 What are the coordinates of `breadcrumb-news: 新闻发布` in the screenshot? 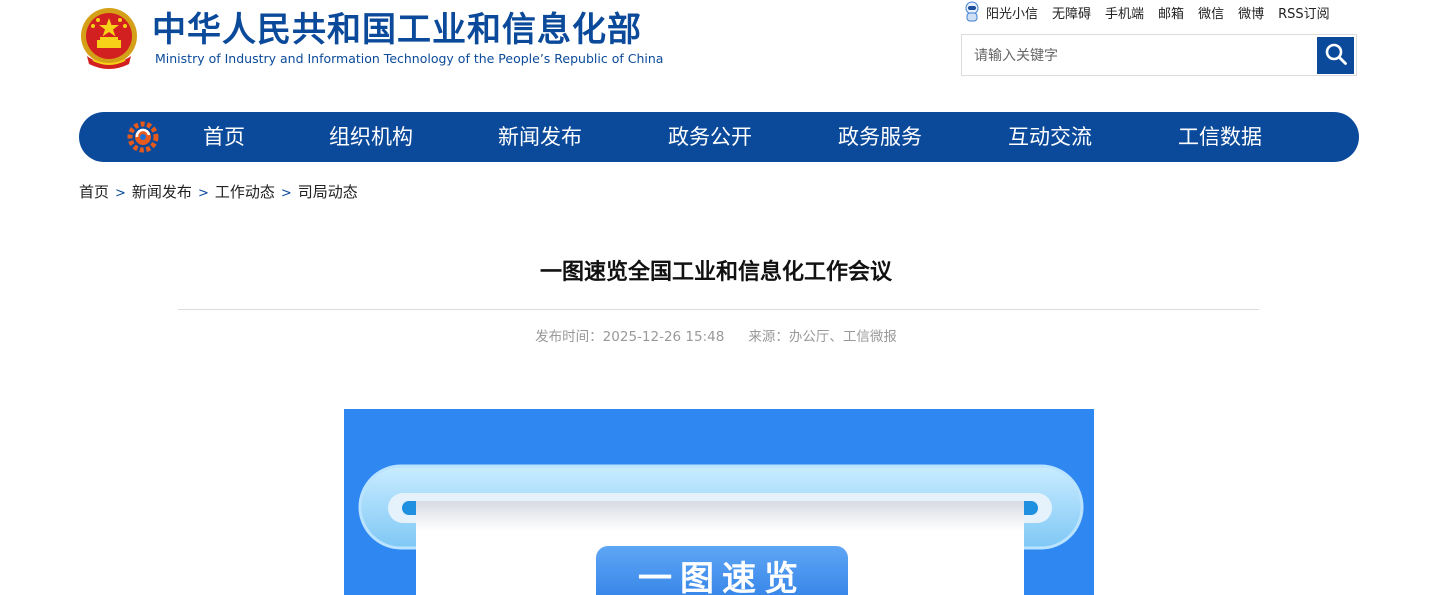 It's located at (162, 192).